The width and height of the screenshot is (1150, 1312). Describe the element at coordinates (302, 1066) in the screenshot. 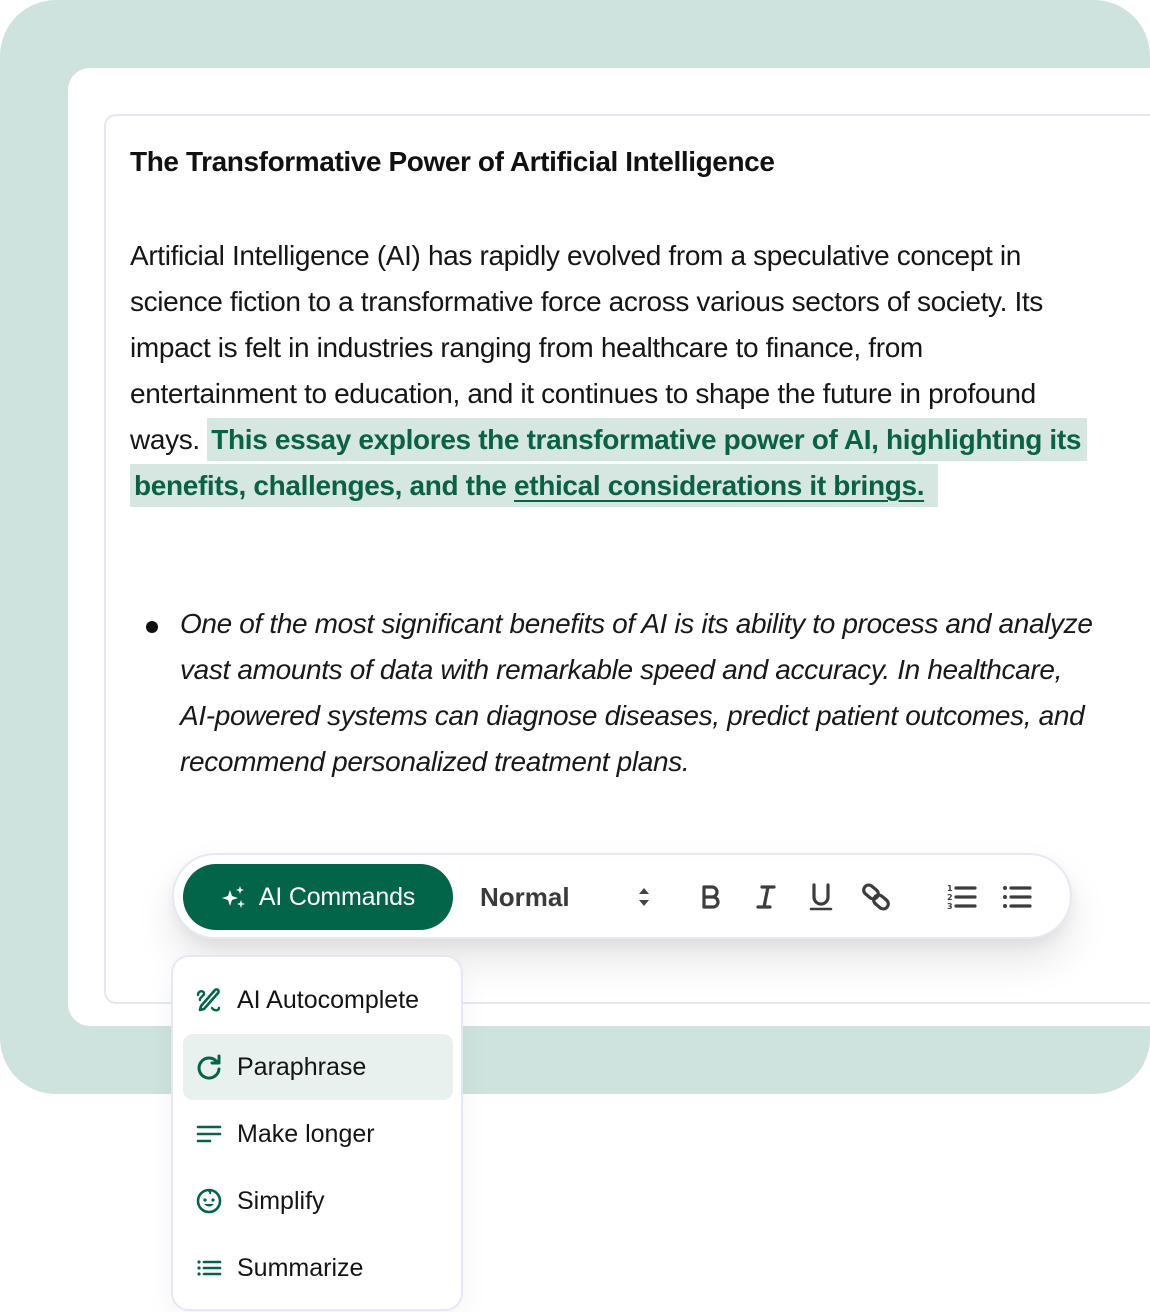

I see `menu-item-label: Paraphrase` at that location.